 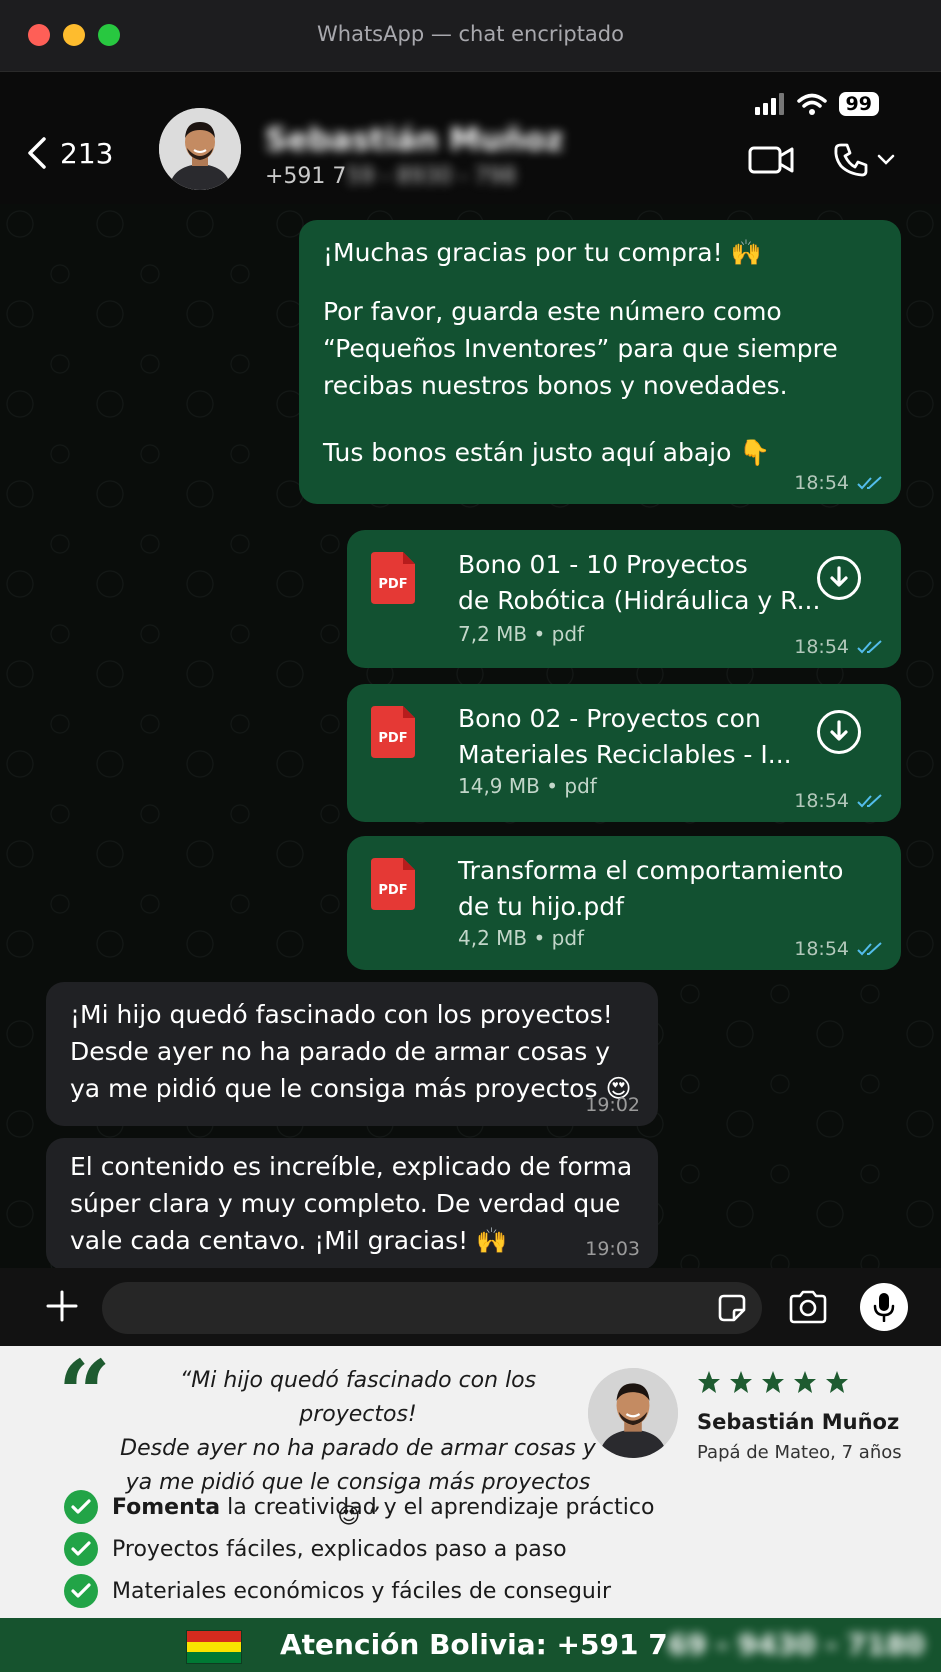 I want to click on message-line: Desde ayer no ha parado de armar cosas y, so click(x=340, y=1051).